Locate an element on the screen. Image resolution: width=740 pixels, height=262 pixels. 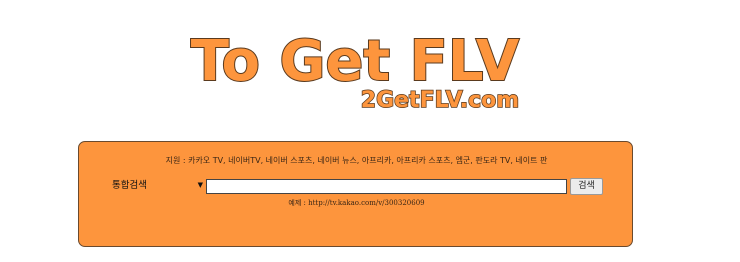
search-button: 검색 is located at coordinates (586, 186).